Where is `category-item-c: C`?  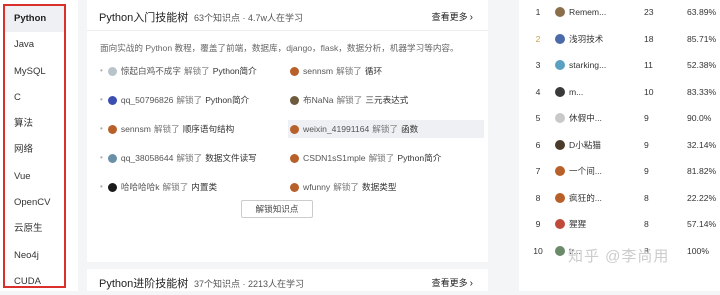
category-item-c: C is located at coordinates (34, 98).